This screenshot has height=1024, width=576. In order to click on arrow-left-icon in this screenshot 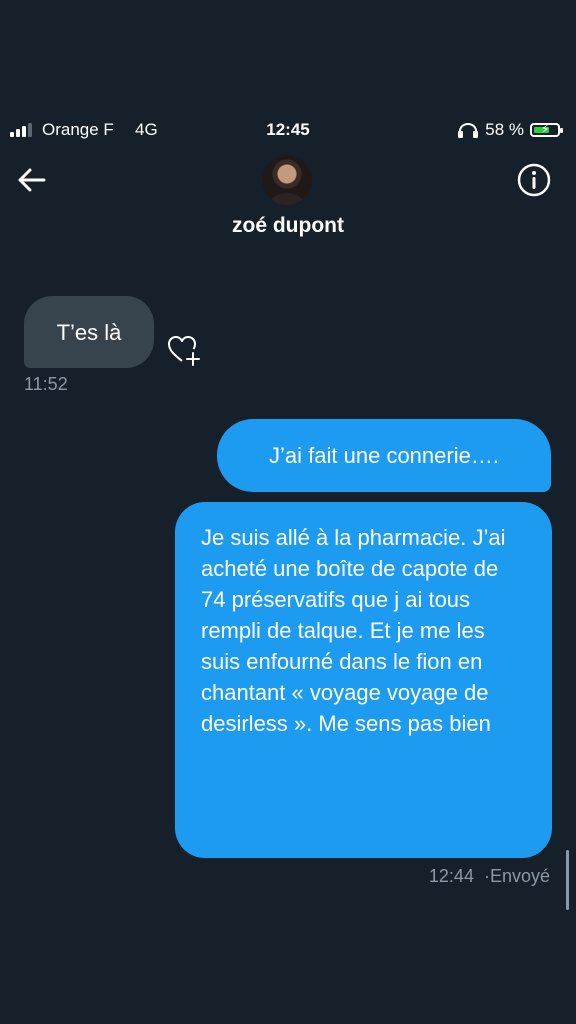, I will do `click(32, 180)`.